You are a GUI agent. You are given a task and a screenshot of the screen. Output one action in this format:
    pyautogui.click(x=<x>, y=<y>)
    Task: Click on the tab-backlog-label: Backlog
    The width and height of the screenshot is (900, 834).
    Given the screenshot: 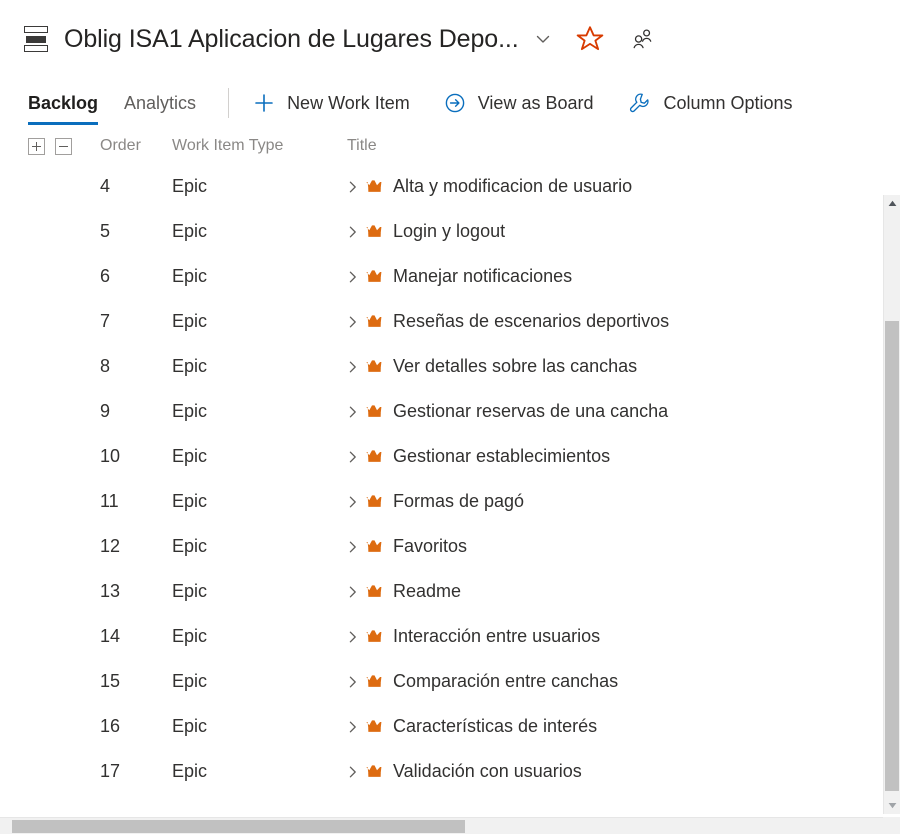 What is the action you would take?
    pyautogui.click(x=63, y=102)
    